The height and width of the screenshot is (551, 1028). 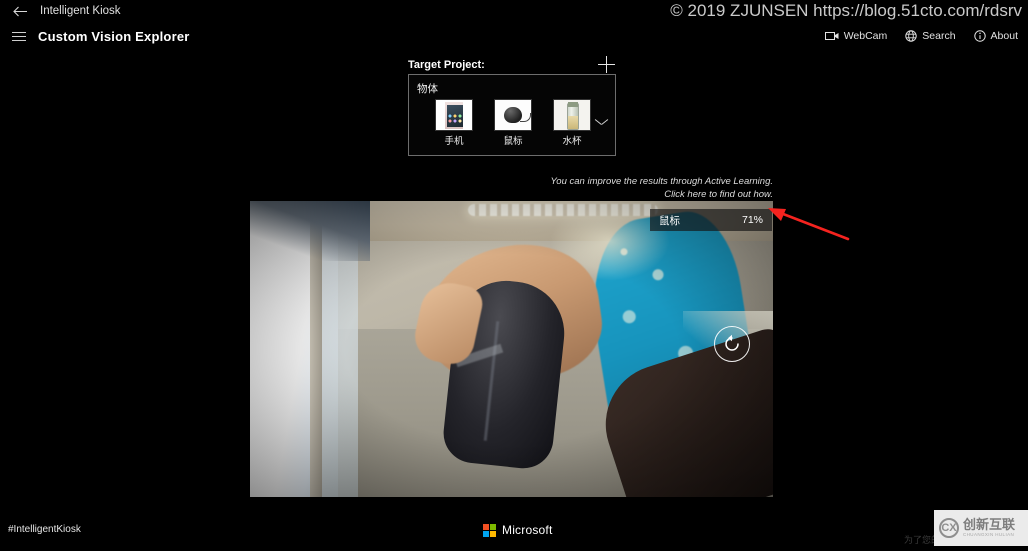 I want to click on tag-label: 水杯, so click(x=572, y=141).